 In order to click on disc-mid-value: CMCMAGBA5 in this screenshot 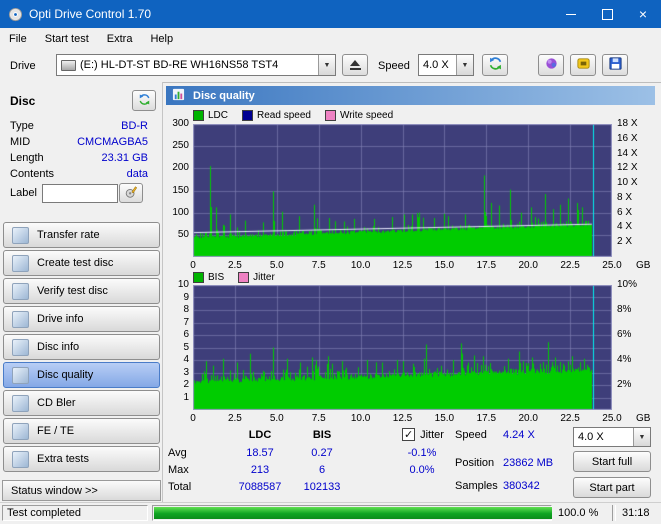, I will do `click(112, 142)`.